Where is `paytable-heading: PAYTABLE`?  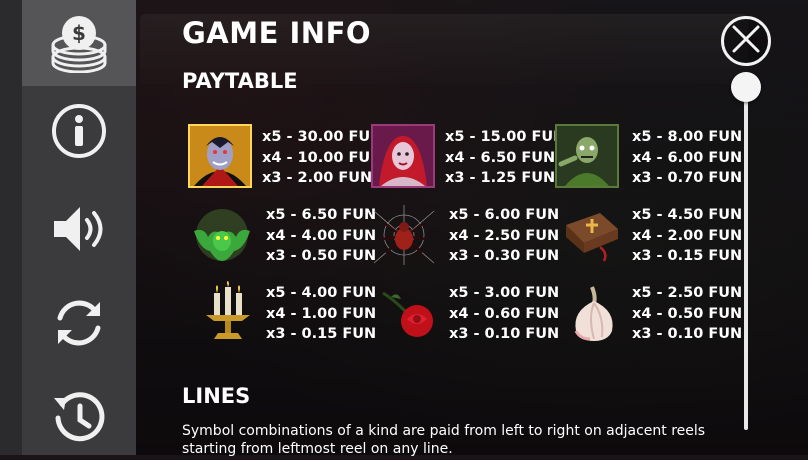
paytable-heading: PAYTABLE is located at coordinates (240, 81).